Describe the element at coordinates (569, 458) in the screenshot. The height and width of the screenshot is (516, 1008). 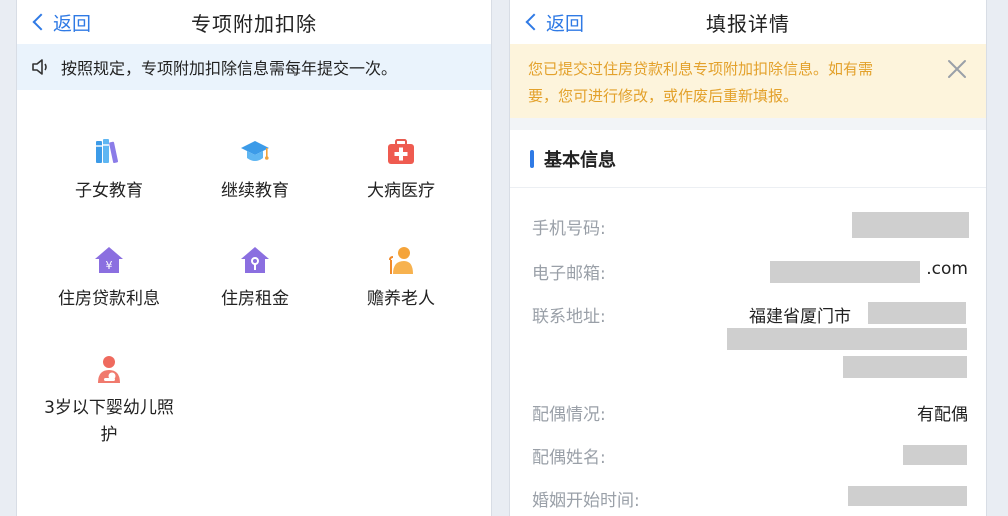
I see `field-label: 配偶姓名:` at that location.